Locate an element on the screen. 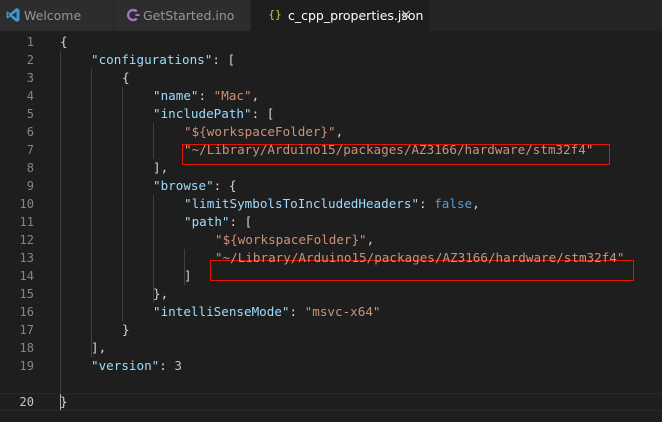 Image resolution: width=662 pixels, height=422 pixels. code-line: "intelliSenseMode": "msvc-x64" is located at coordinates (266, 312).